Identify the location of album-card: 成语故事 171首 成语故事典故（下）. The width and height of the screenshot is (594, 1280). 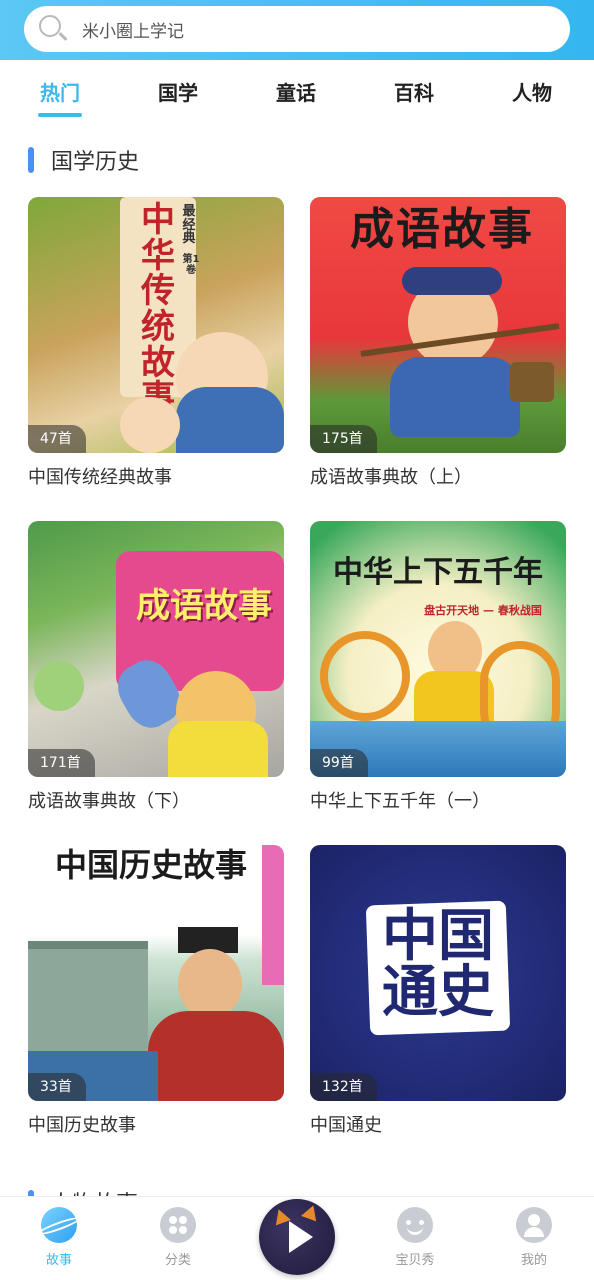
(156, 667).